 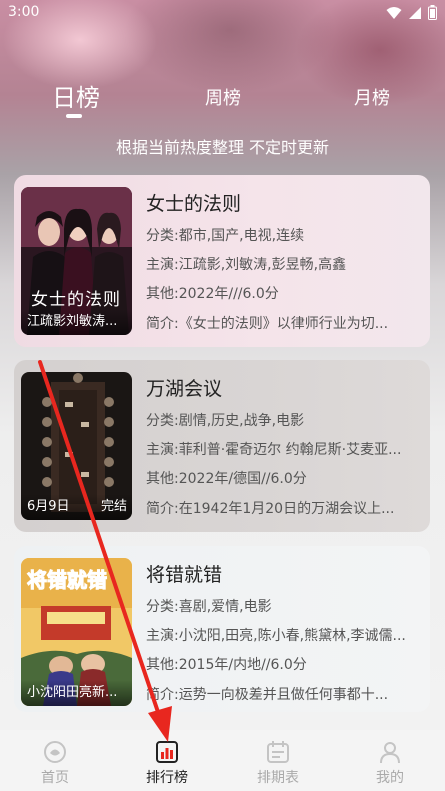 What do you see at coordinates (228, 294) in the screenshot?
I see `other-value: 2022年///6.0分` at bounding box center [228, 294].